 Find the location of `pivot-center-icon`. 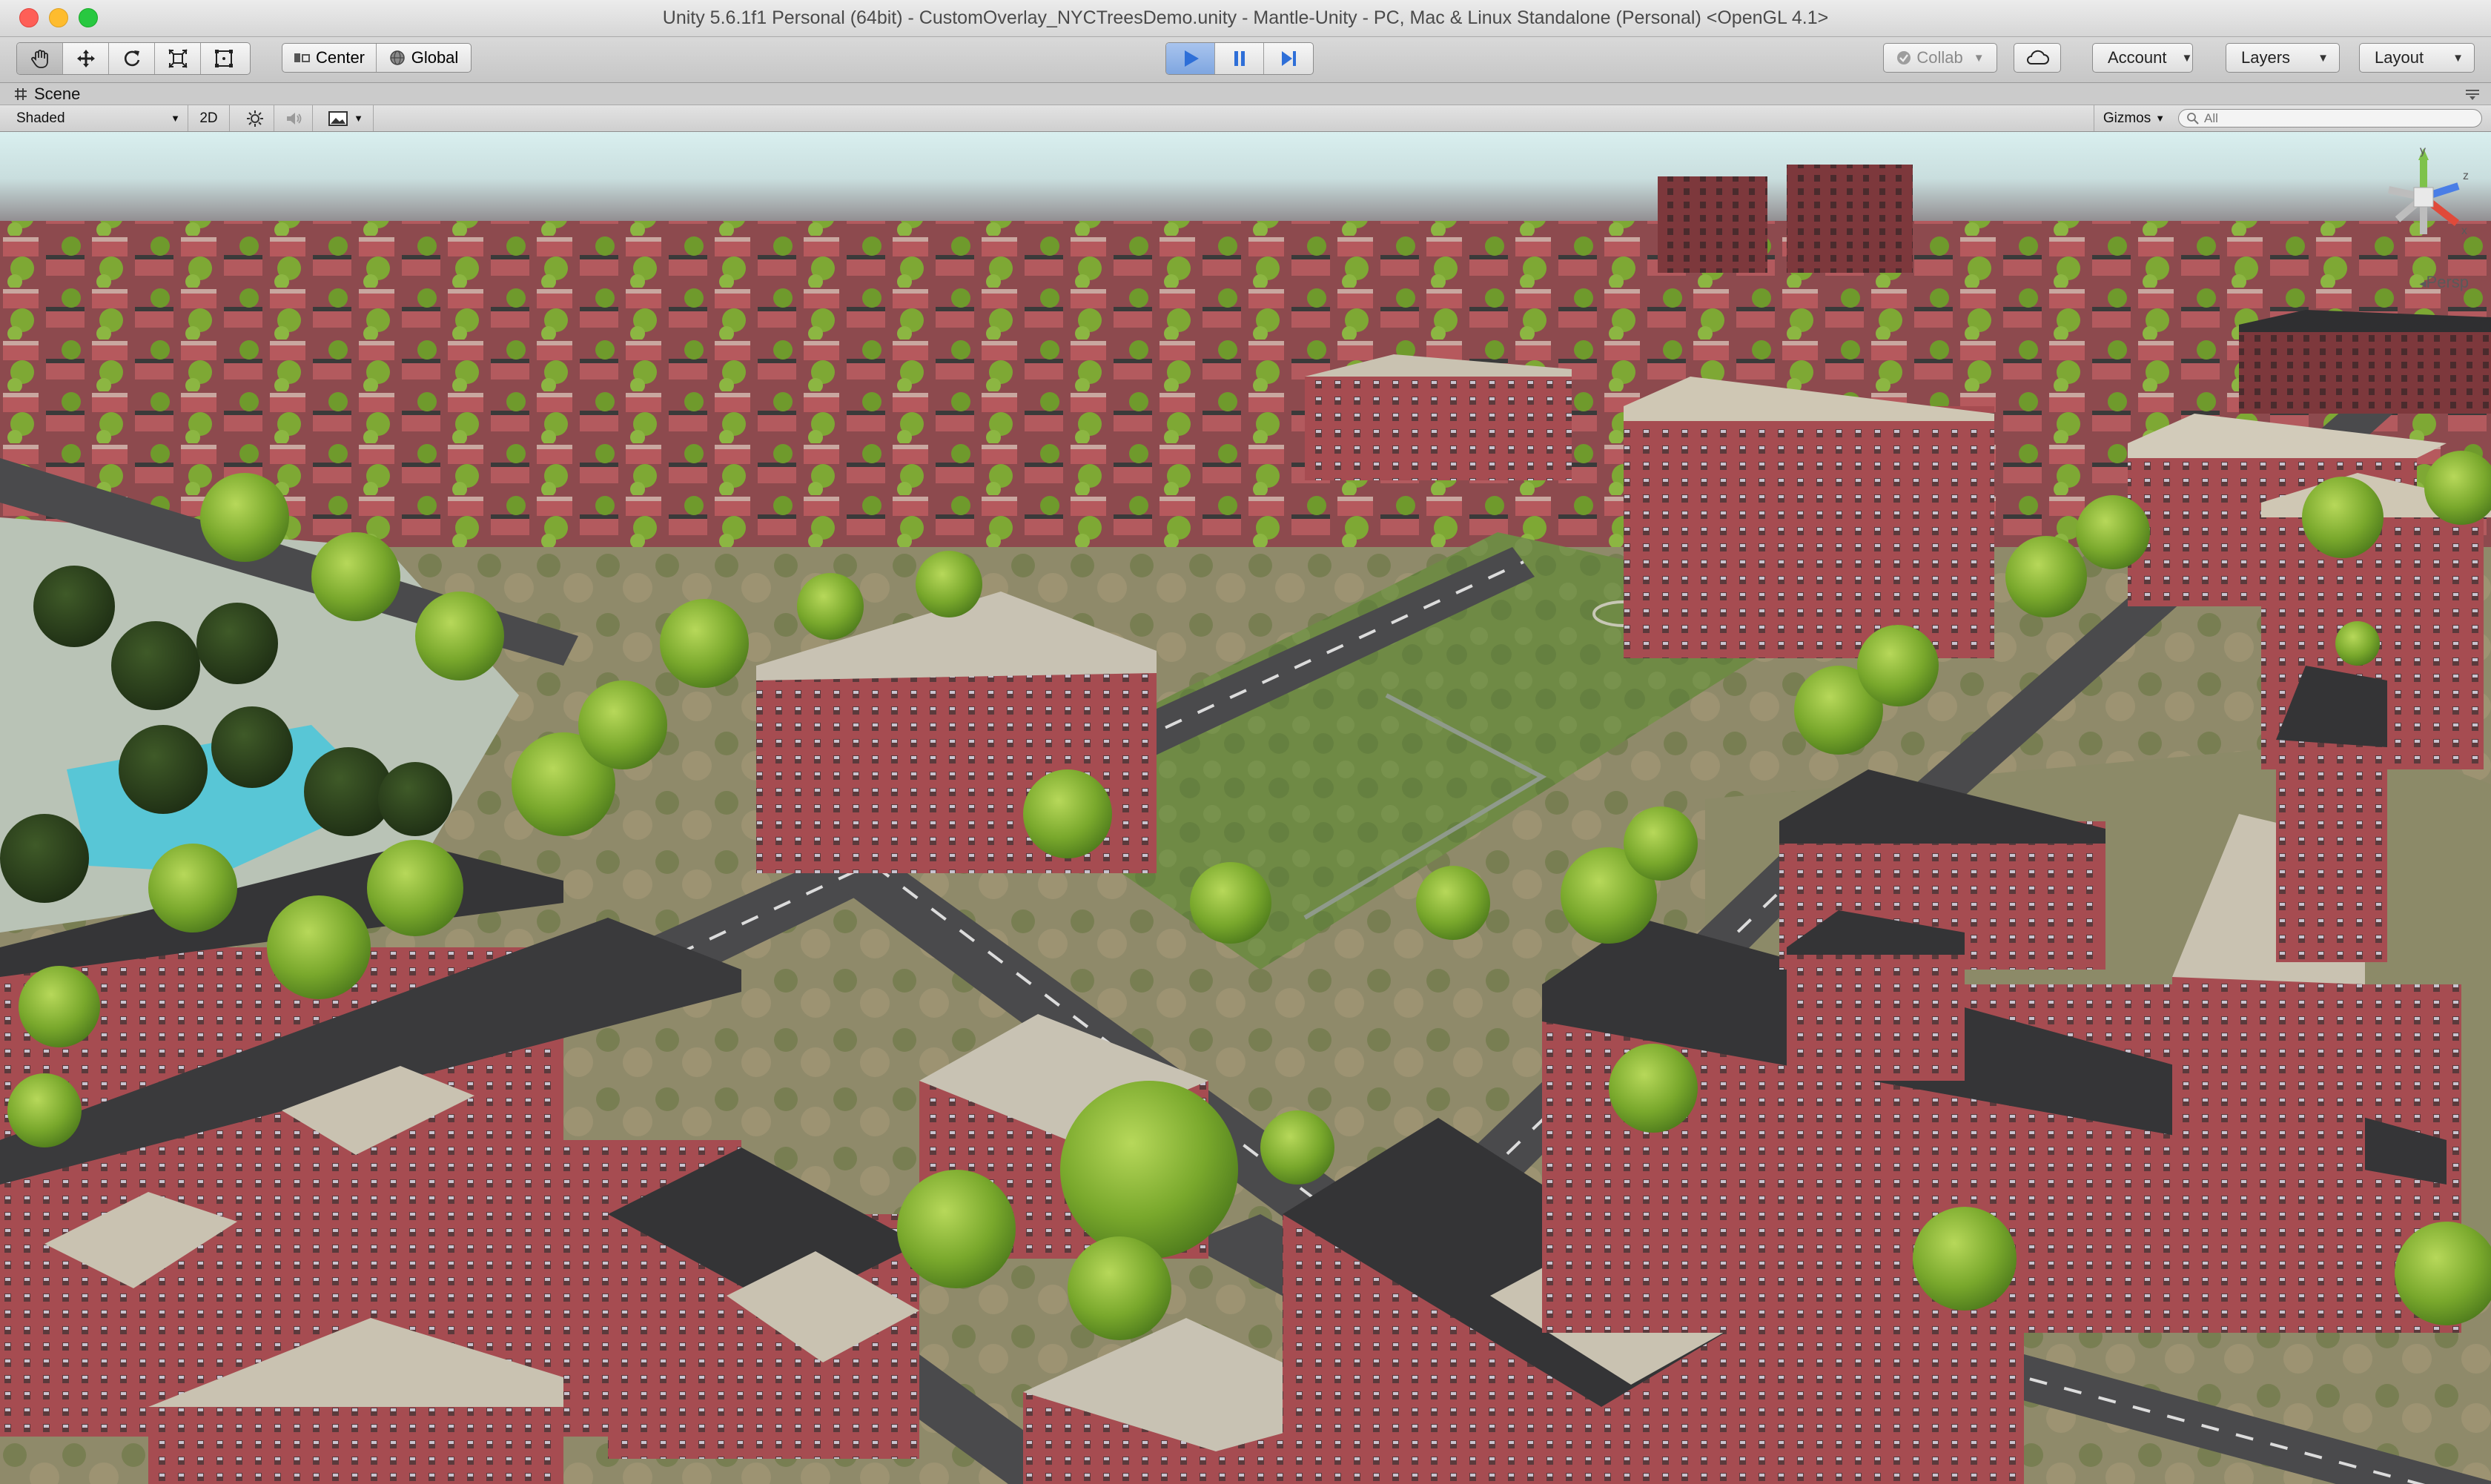

pivot-center-icon is located at coordinates (302, 57).